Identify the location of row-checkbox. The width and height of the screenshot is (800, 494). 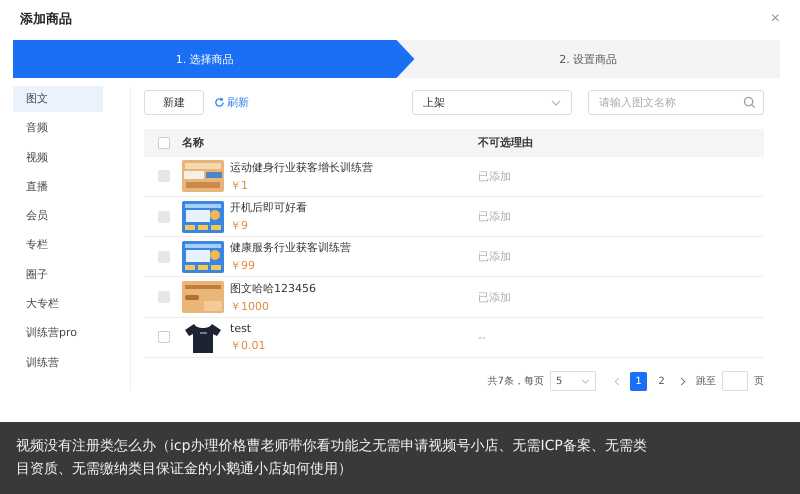
(164, 337).